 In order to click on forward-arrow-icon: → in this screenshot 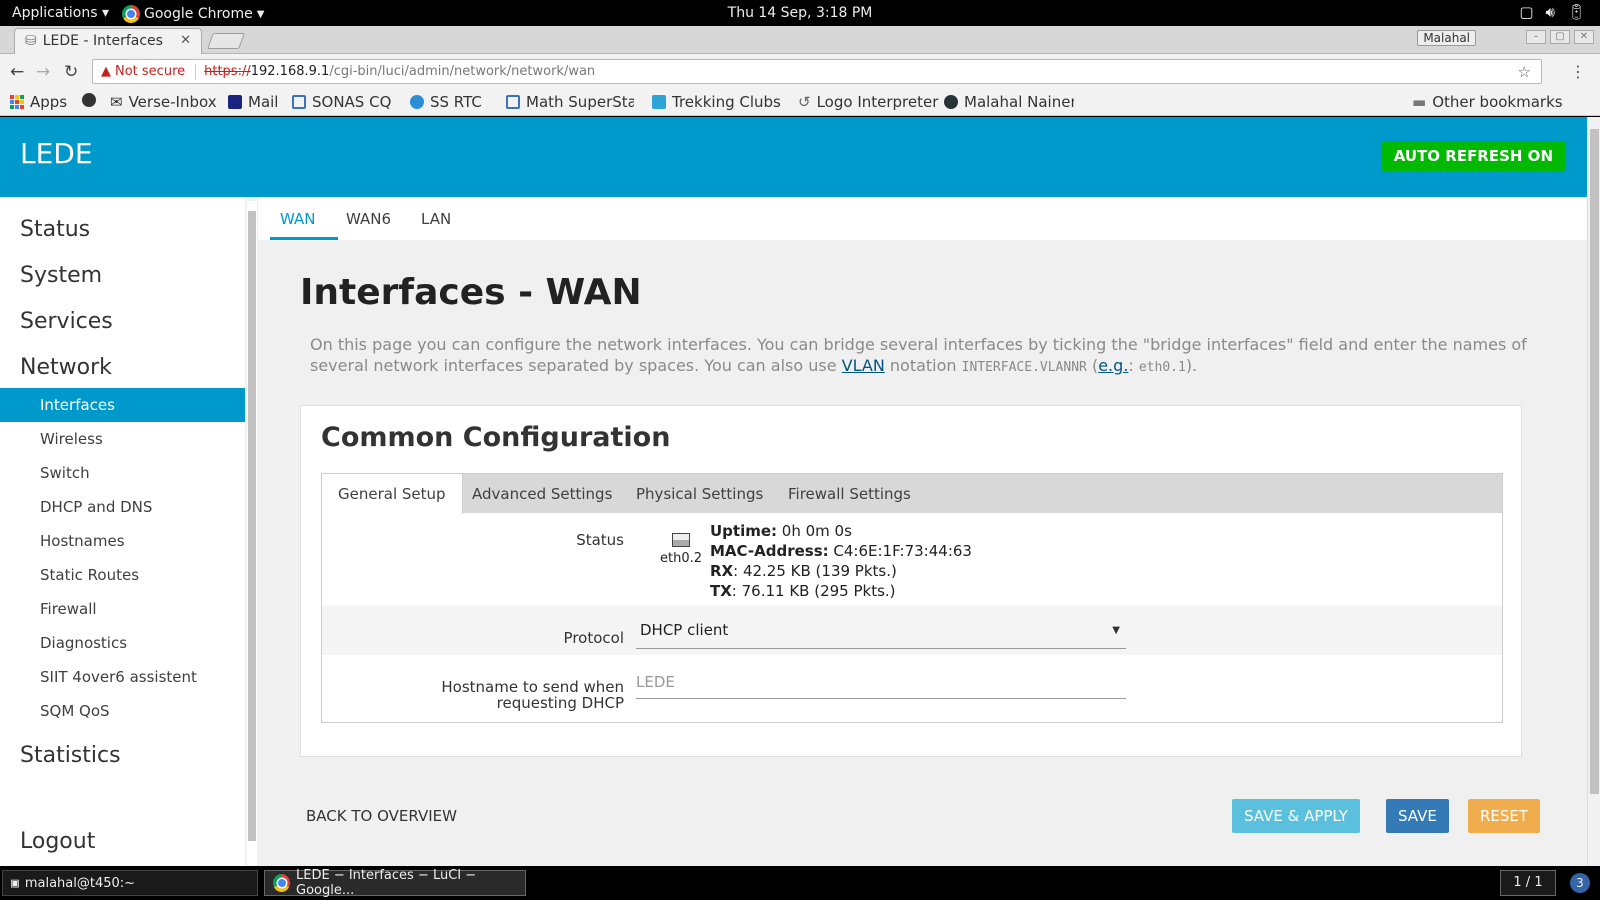, I will do `click(43, 72)`.